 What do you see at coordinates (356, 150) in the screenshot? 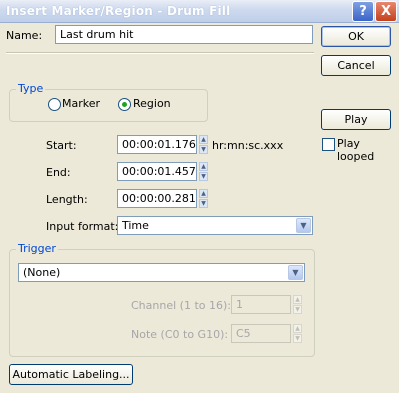
I see `play-looped-label: Play looped` at bounding box center [356, 150].